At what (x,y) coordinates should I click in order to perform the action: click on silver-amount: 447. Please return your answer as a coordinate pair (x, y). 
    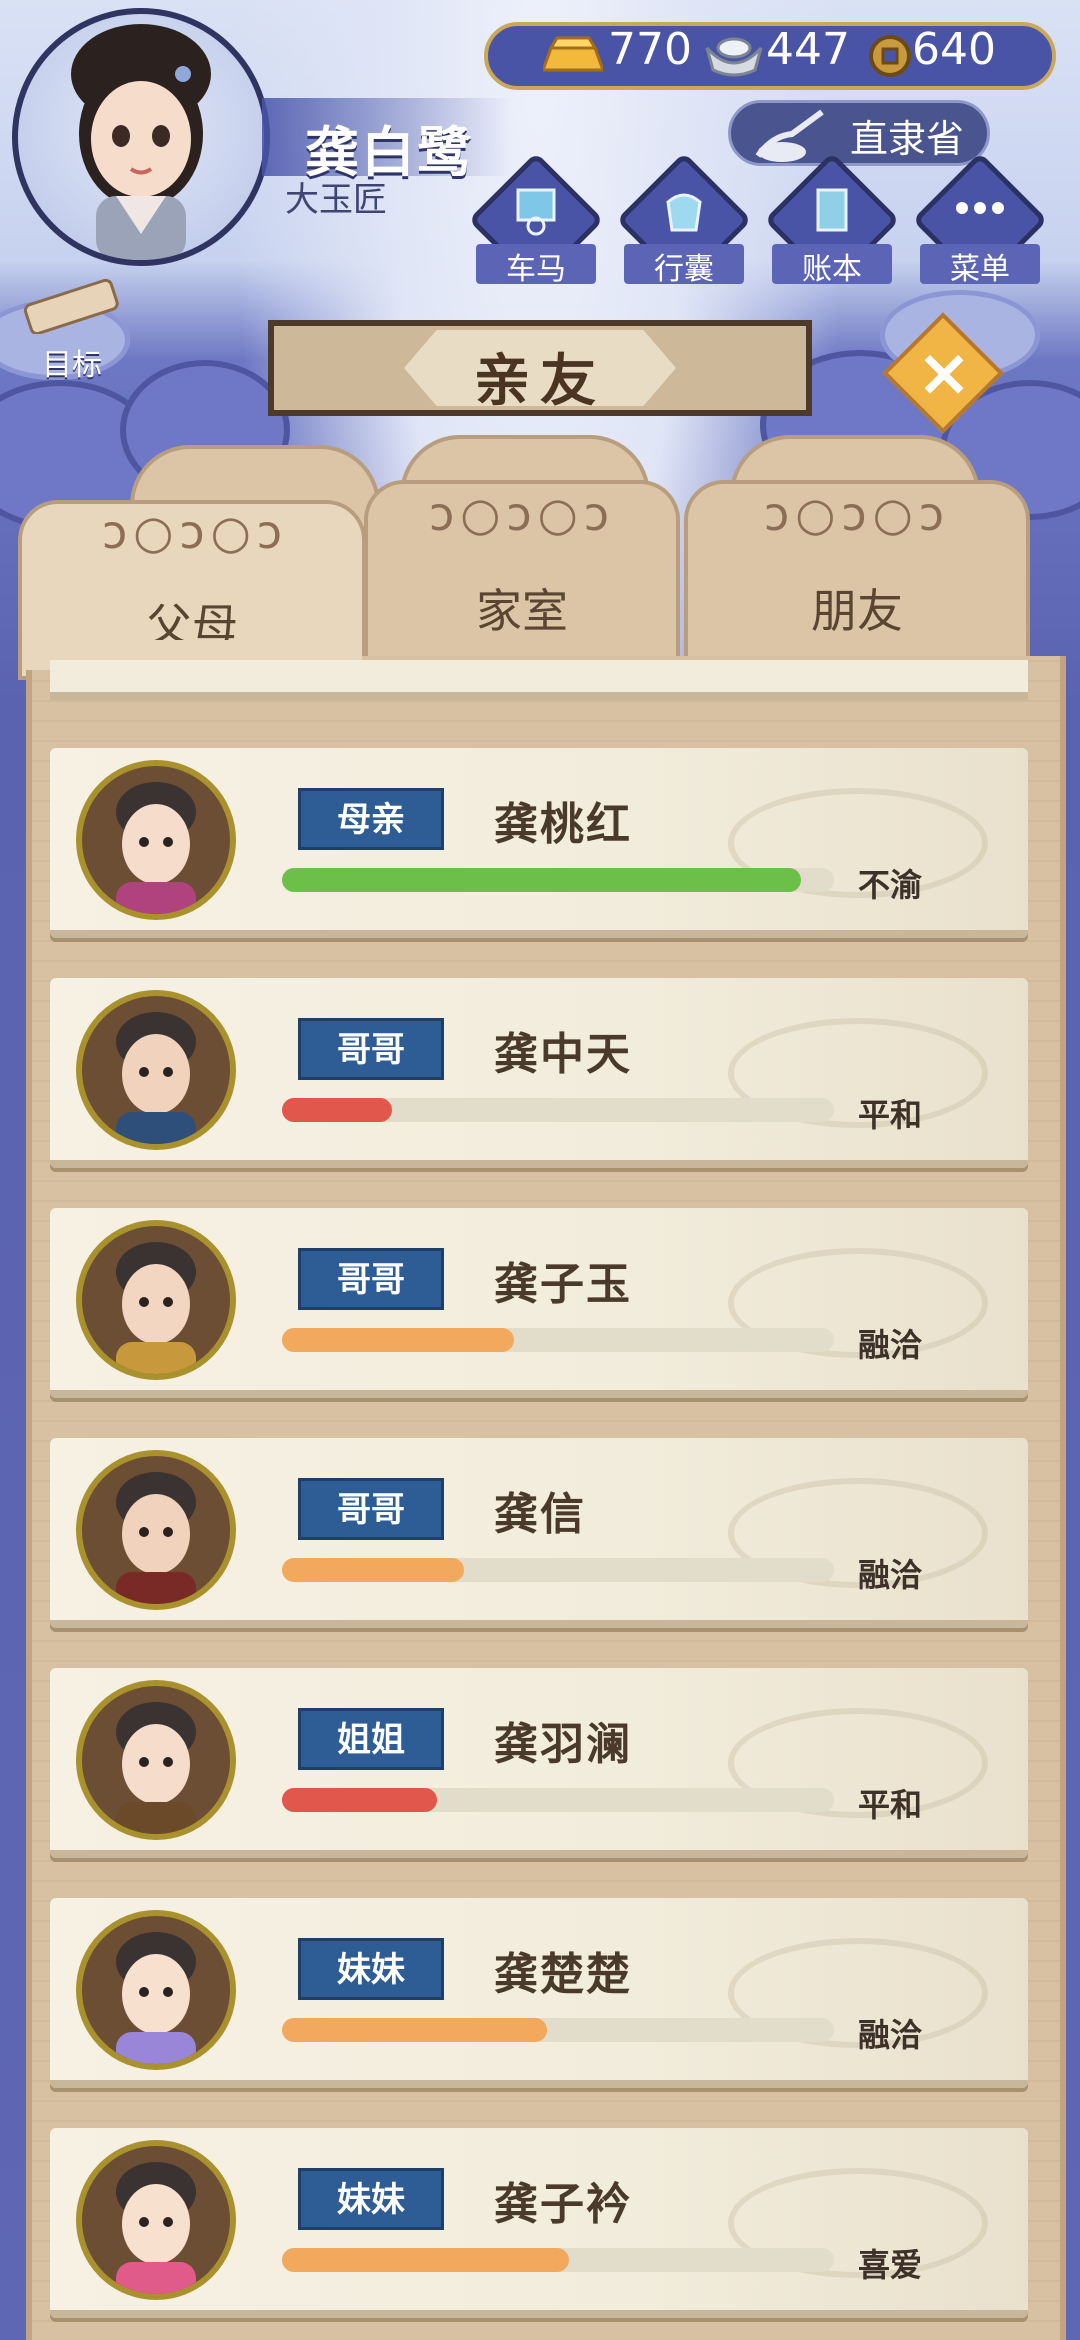
    Looking at the image, I should click on (808, 49).